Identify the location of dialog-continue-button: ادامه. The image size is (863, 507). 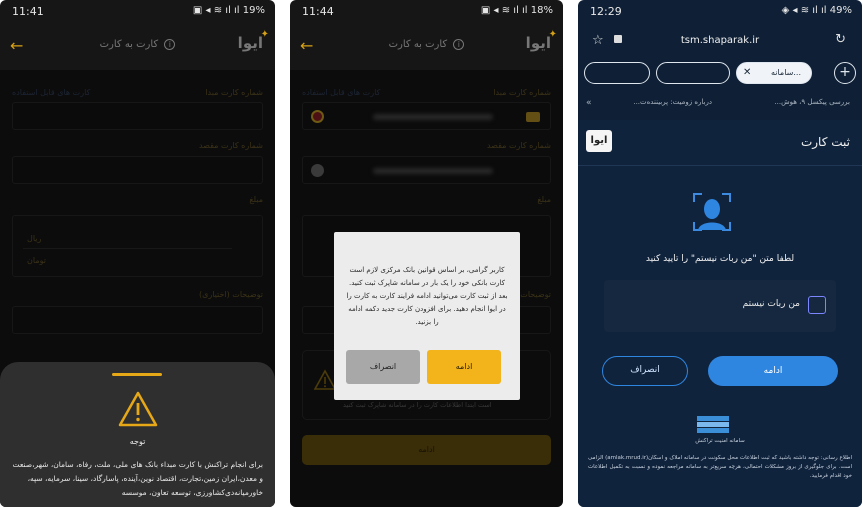
(464, 367).